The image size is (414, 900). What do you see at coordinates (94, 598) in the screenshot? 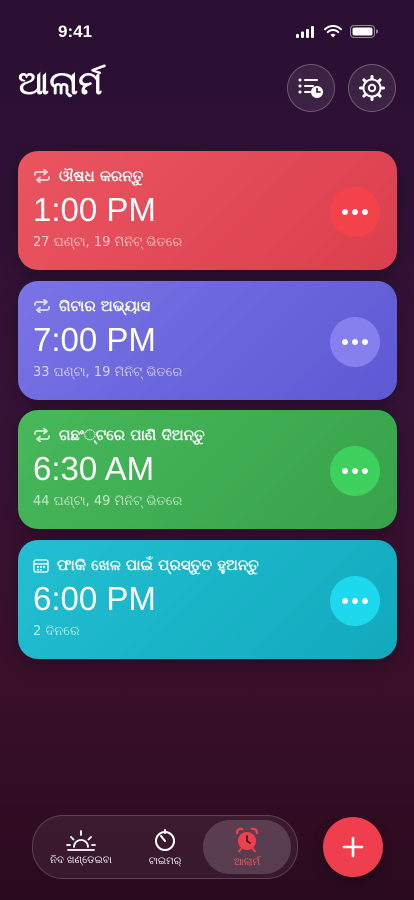
I see `alarm-time: 6:00 PM` at bounding box center [94, 598].